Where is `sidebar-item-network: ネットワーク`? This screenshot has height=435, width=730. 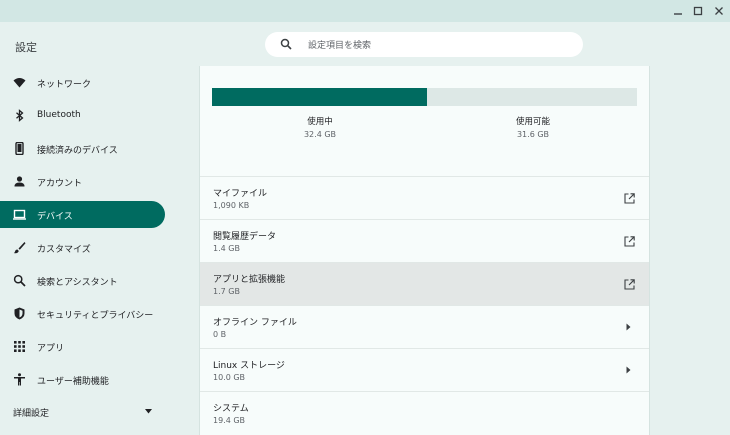
sidebar-item-network: ネットワーク is located at coordinates (82, 82).